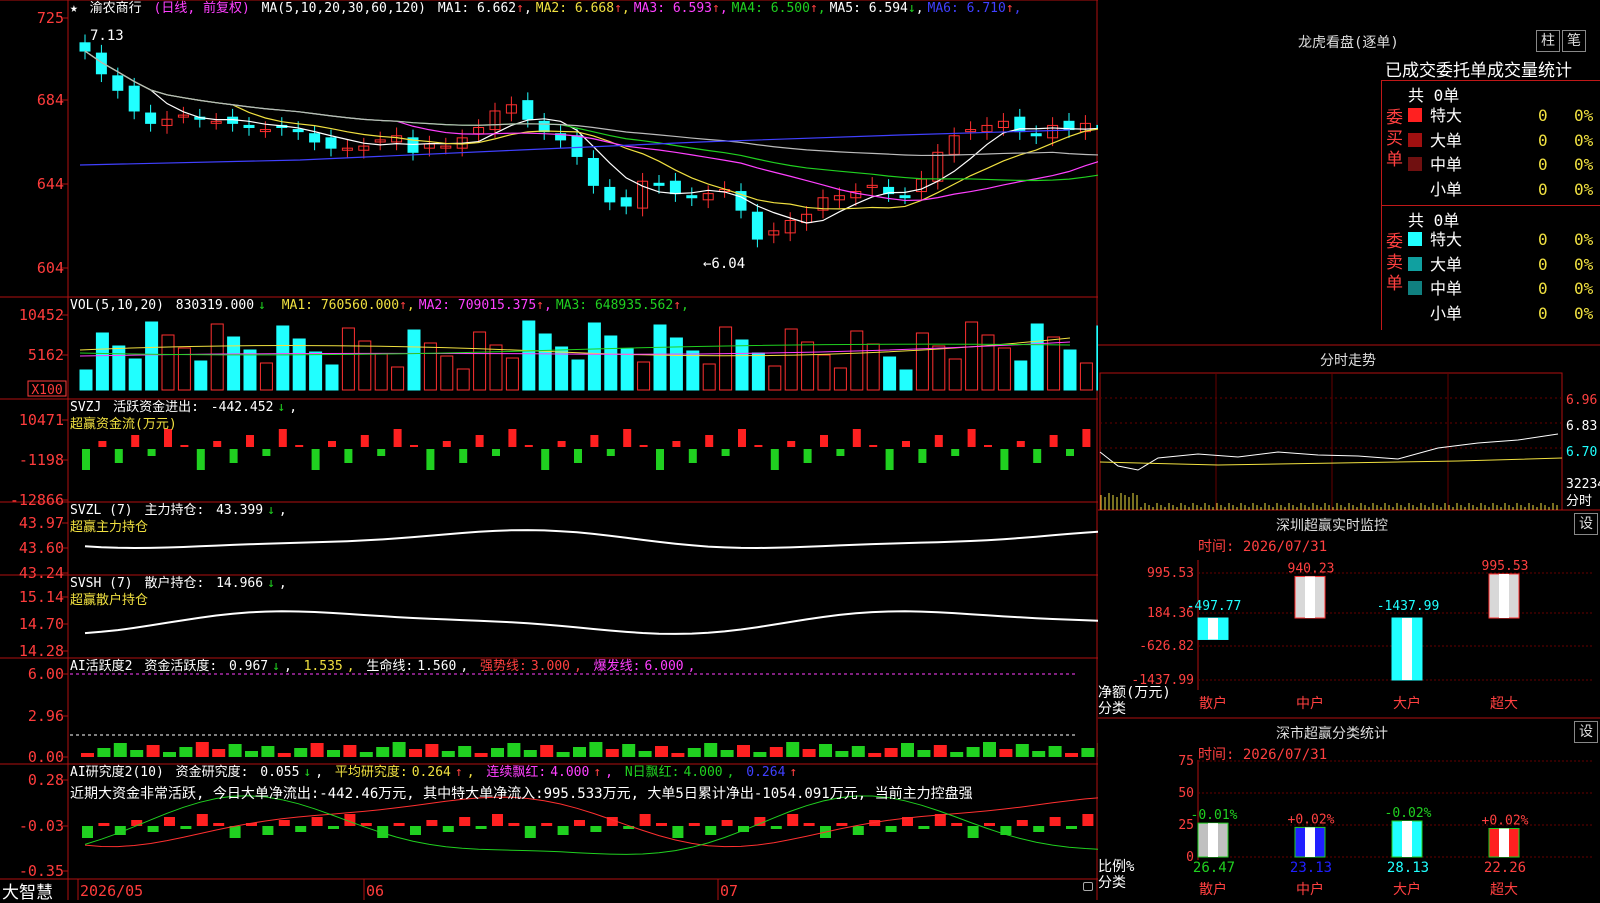 The image size is (1600, 903). What do you see at coordinates (1446, 189) in the screenshot?
I see `order-size-label: 小单` at bounding box center [1446, 189].